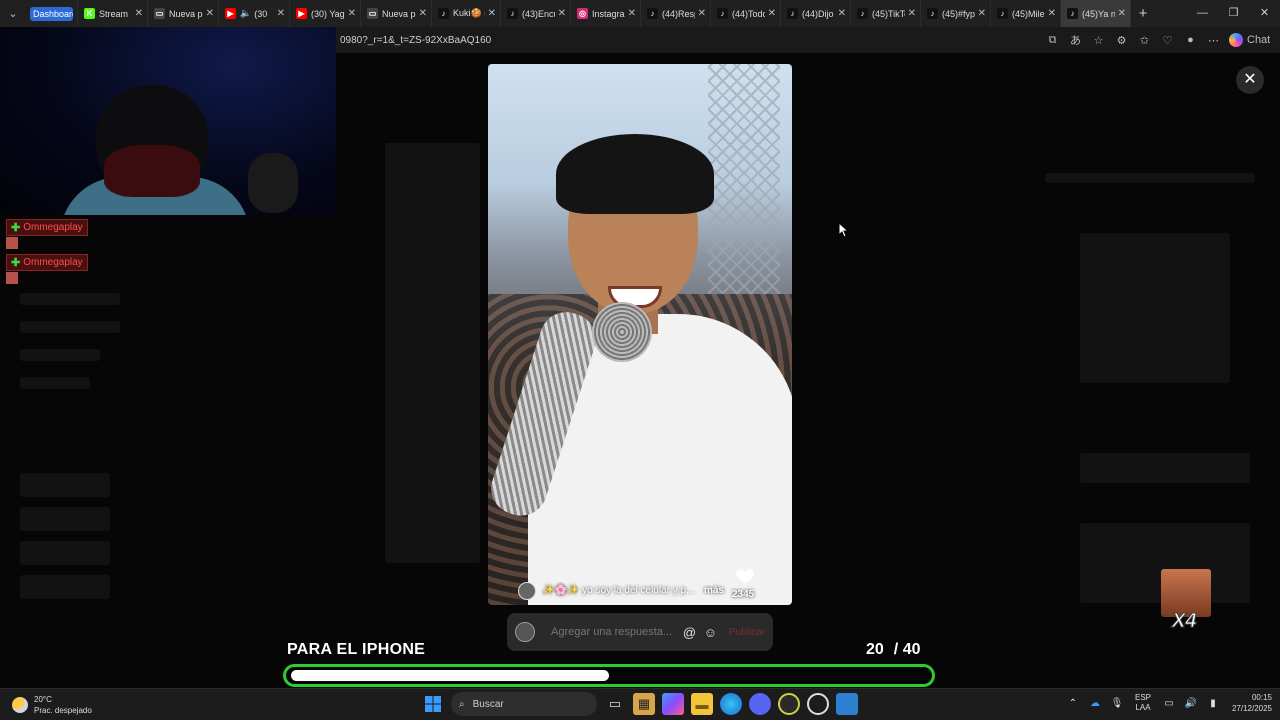 This screenshot has width=1280, height=720. Describe the element at coordinates (1233, 13) in the screenshot. I see `restore-icon: ❐` at that location.